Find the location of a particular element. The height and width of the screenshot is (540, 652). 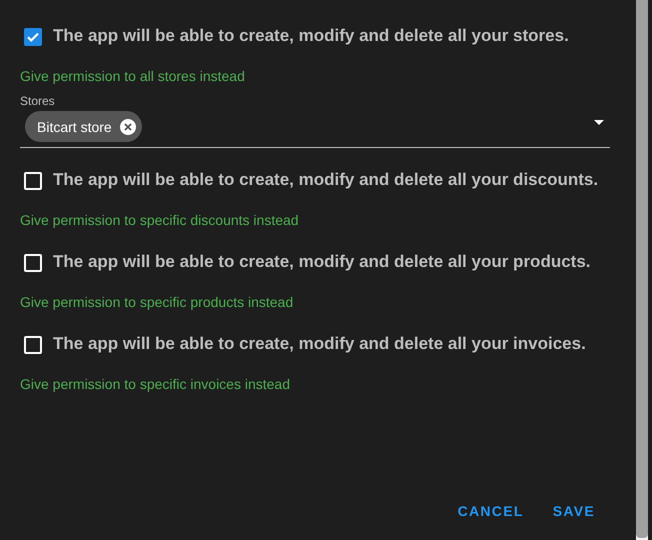

dialog-button: CANCEL is located at coordinates (491, 511).